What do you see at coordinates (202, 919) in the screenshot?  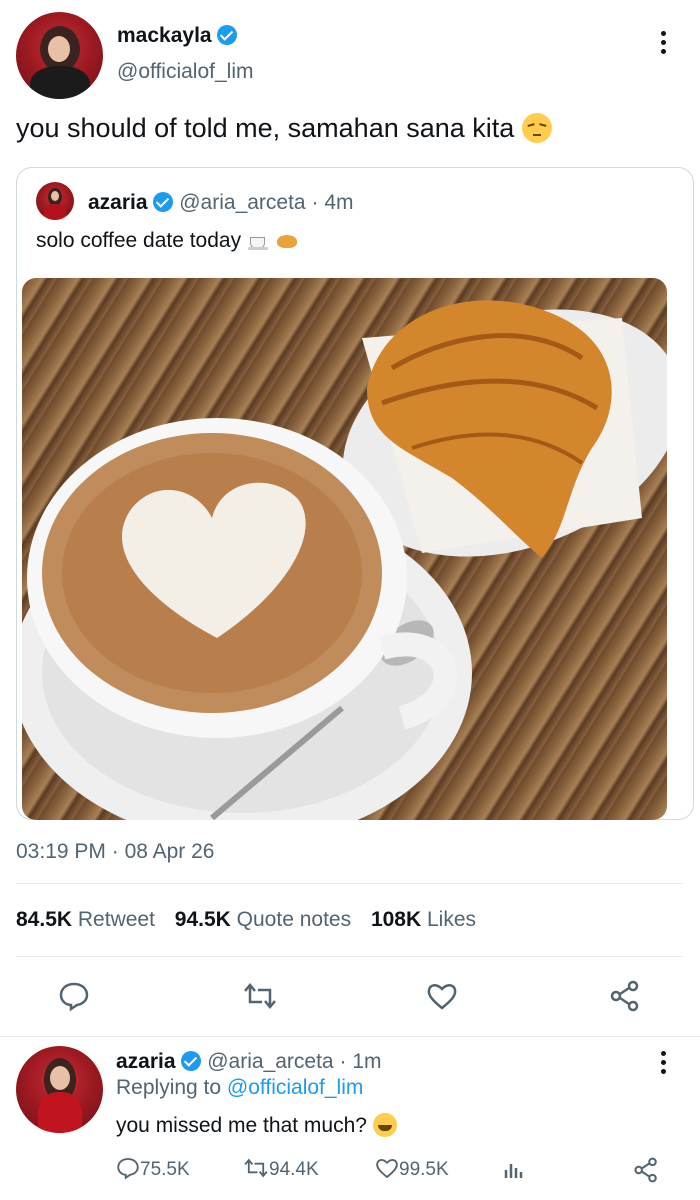 I see `quotes-count: 94.5K` at bounding box center [202, 919].